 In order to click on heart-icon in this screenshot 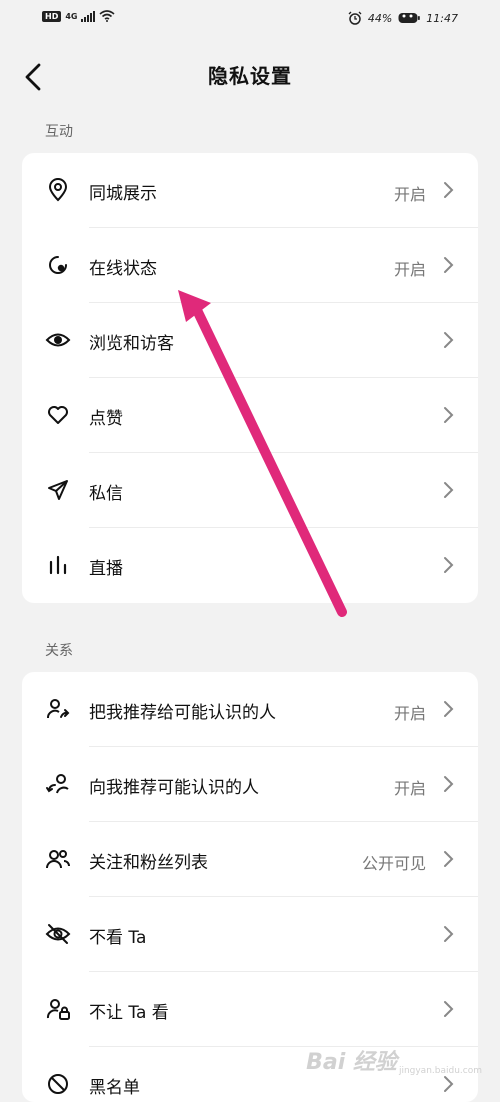, I will do `click(58, 415)`.